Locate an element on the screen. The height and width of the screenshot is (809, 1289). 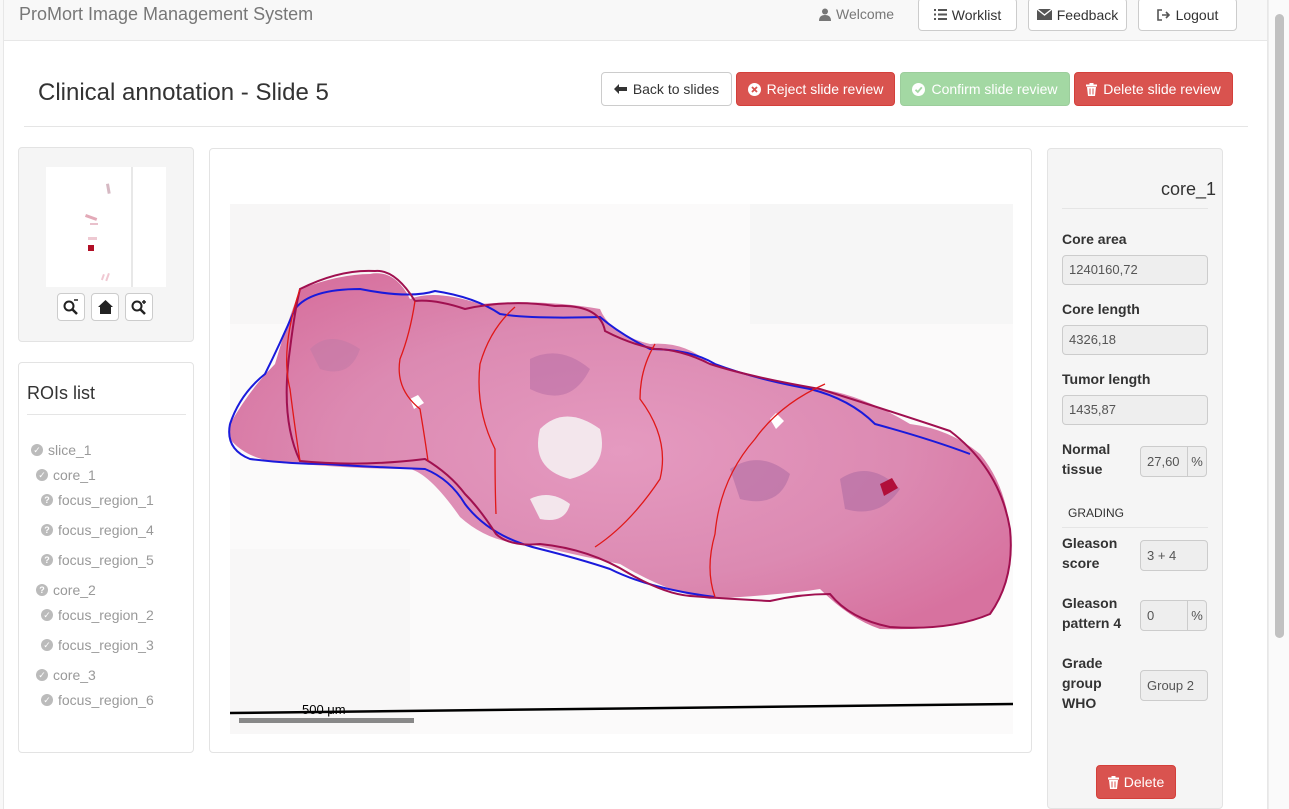
zoom-in-icon is located at coordinates (138, 307).